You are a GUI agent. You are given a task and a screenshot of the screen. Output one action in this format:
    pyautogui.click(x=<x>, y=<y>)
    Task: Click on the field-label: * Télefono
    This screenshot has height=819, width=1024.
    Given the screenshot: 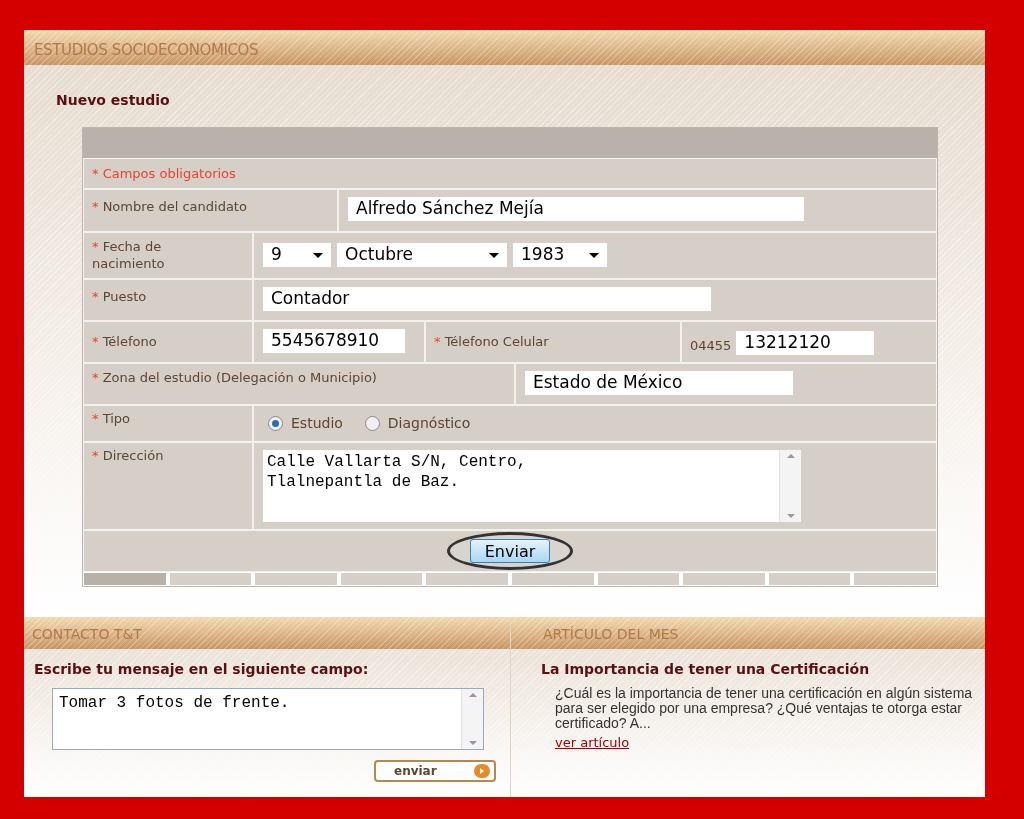 What is the action you would take?
    pyautogui.click(x=125, y=341)
    